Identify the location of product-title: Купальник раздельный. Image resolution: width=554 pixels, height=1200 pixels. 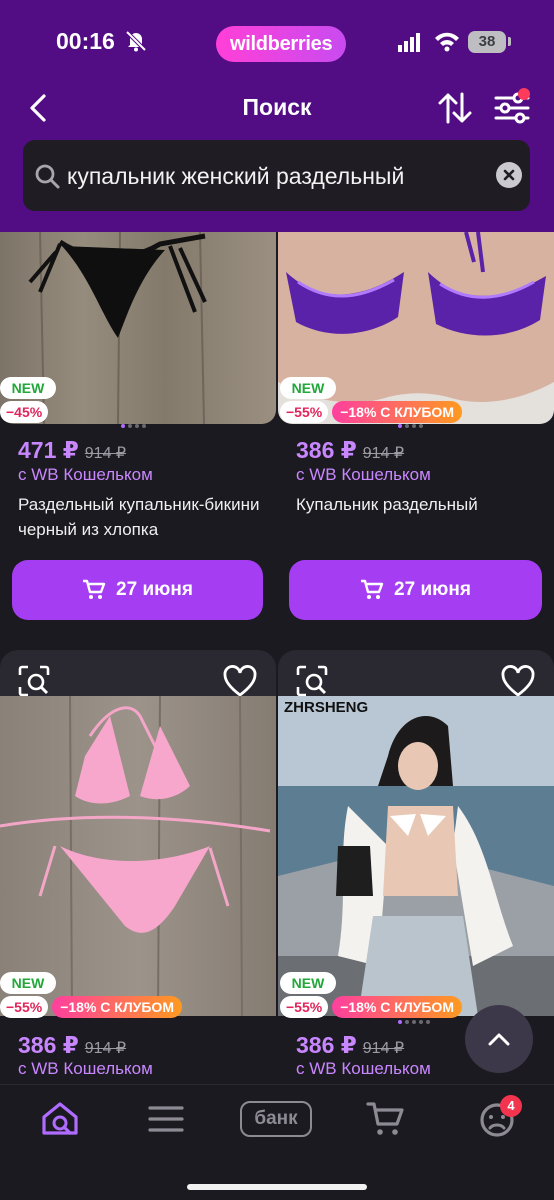
(421, 504).